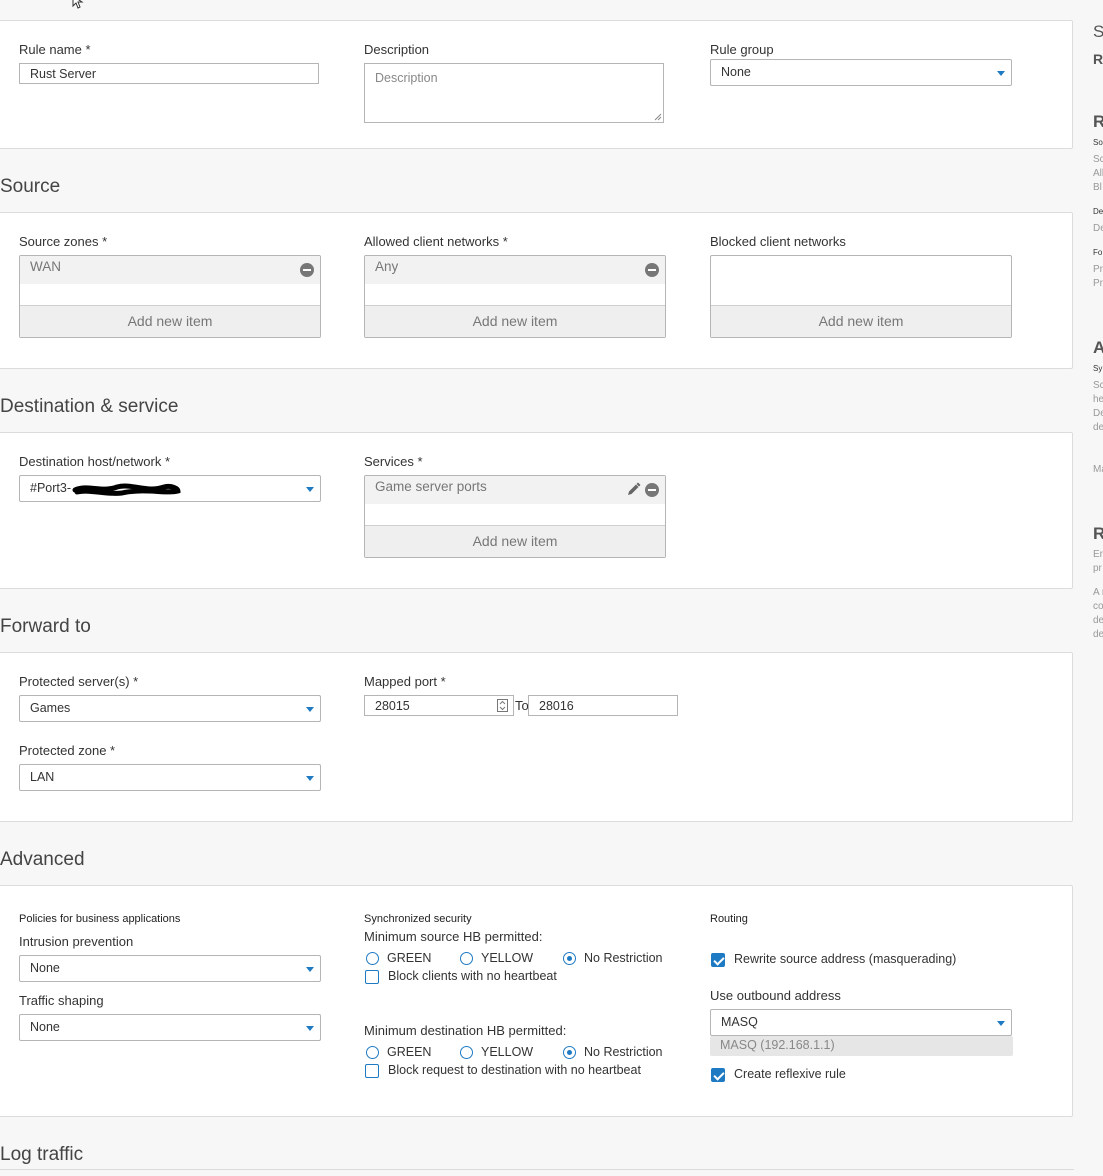  Describe the element at coordinates (439, 705) in the screenshot. I see `mapped-port-from-input: 28015` at that location.